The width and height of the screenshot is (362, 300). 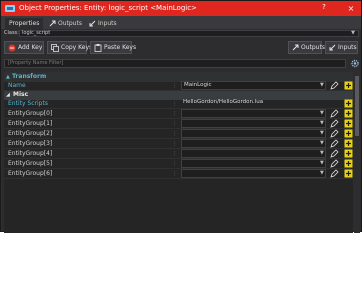 I want to click on property-name: EntityGroup[4], so click(x=30, y=153).